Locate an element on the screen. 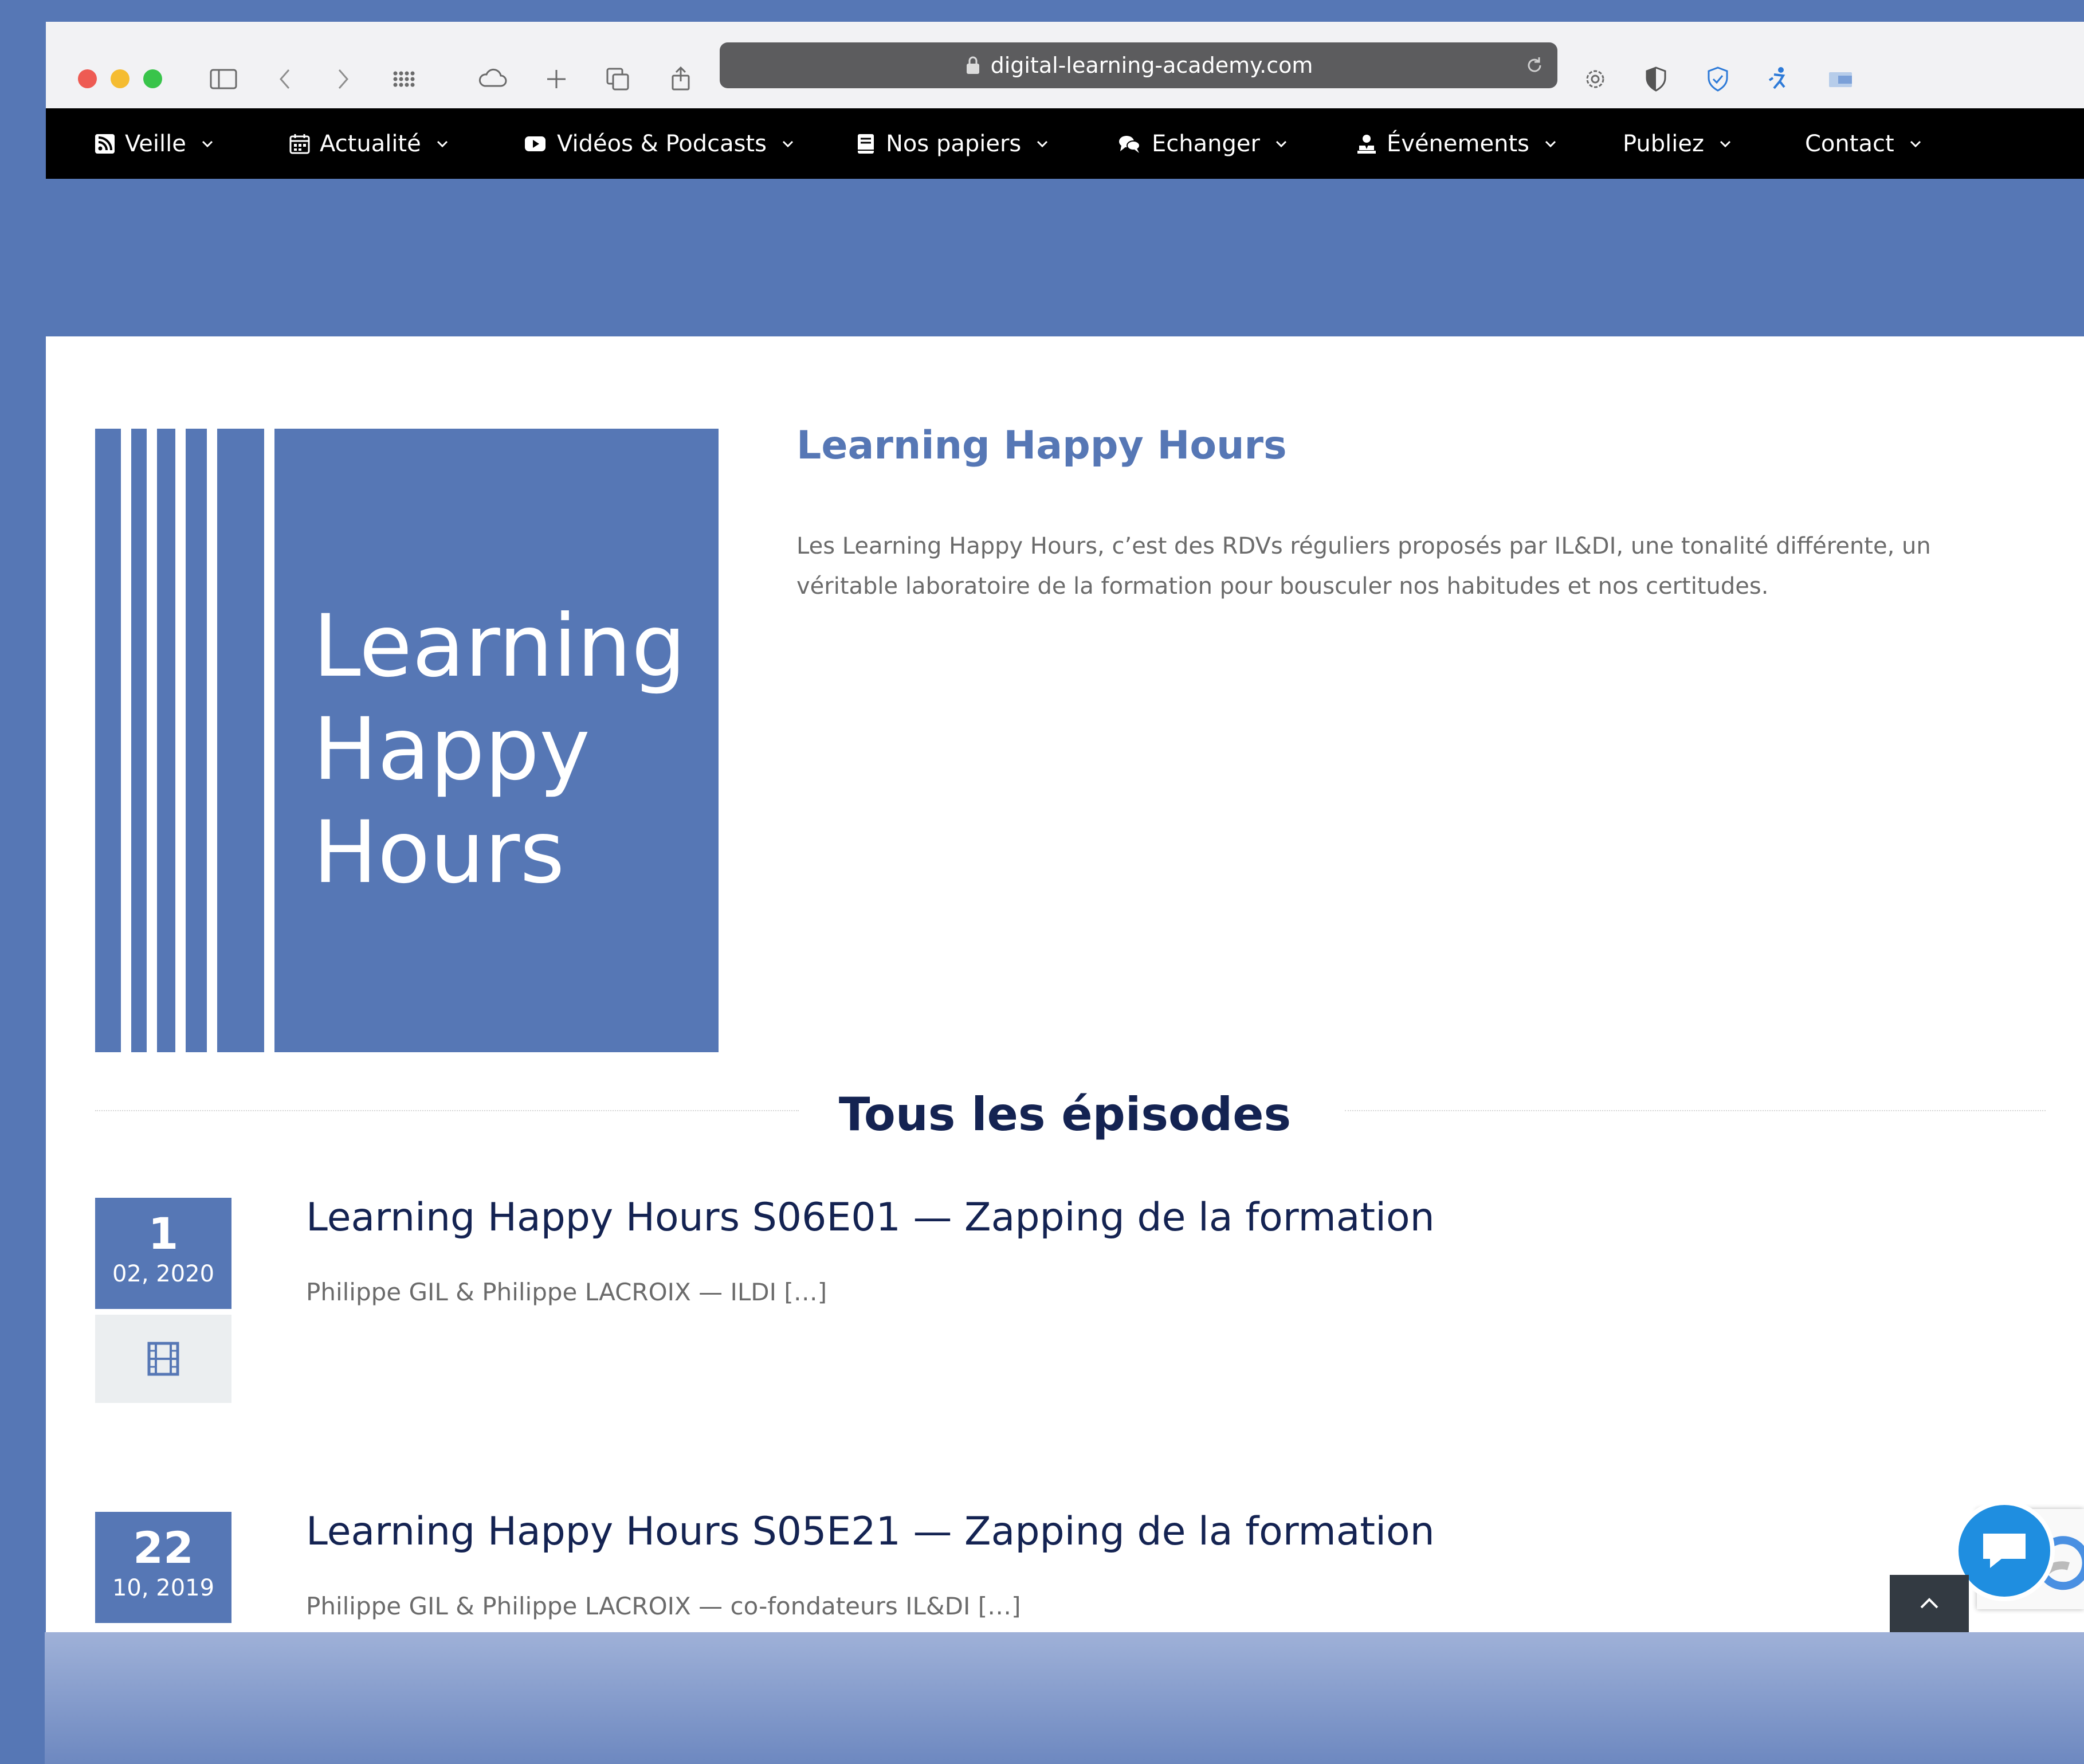  forward-icon is located at coordinates (343, 79).